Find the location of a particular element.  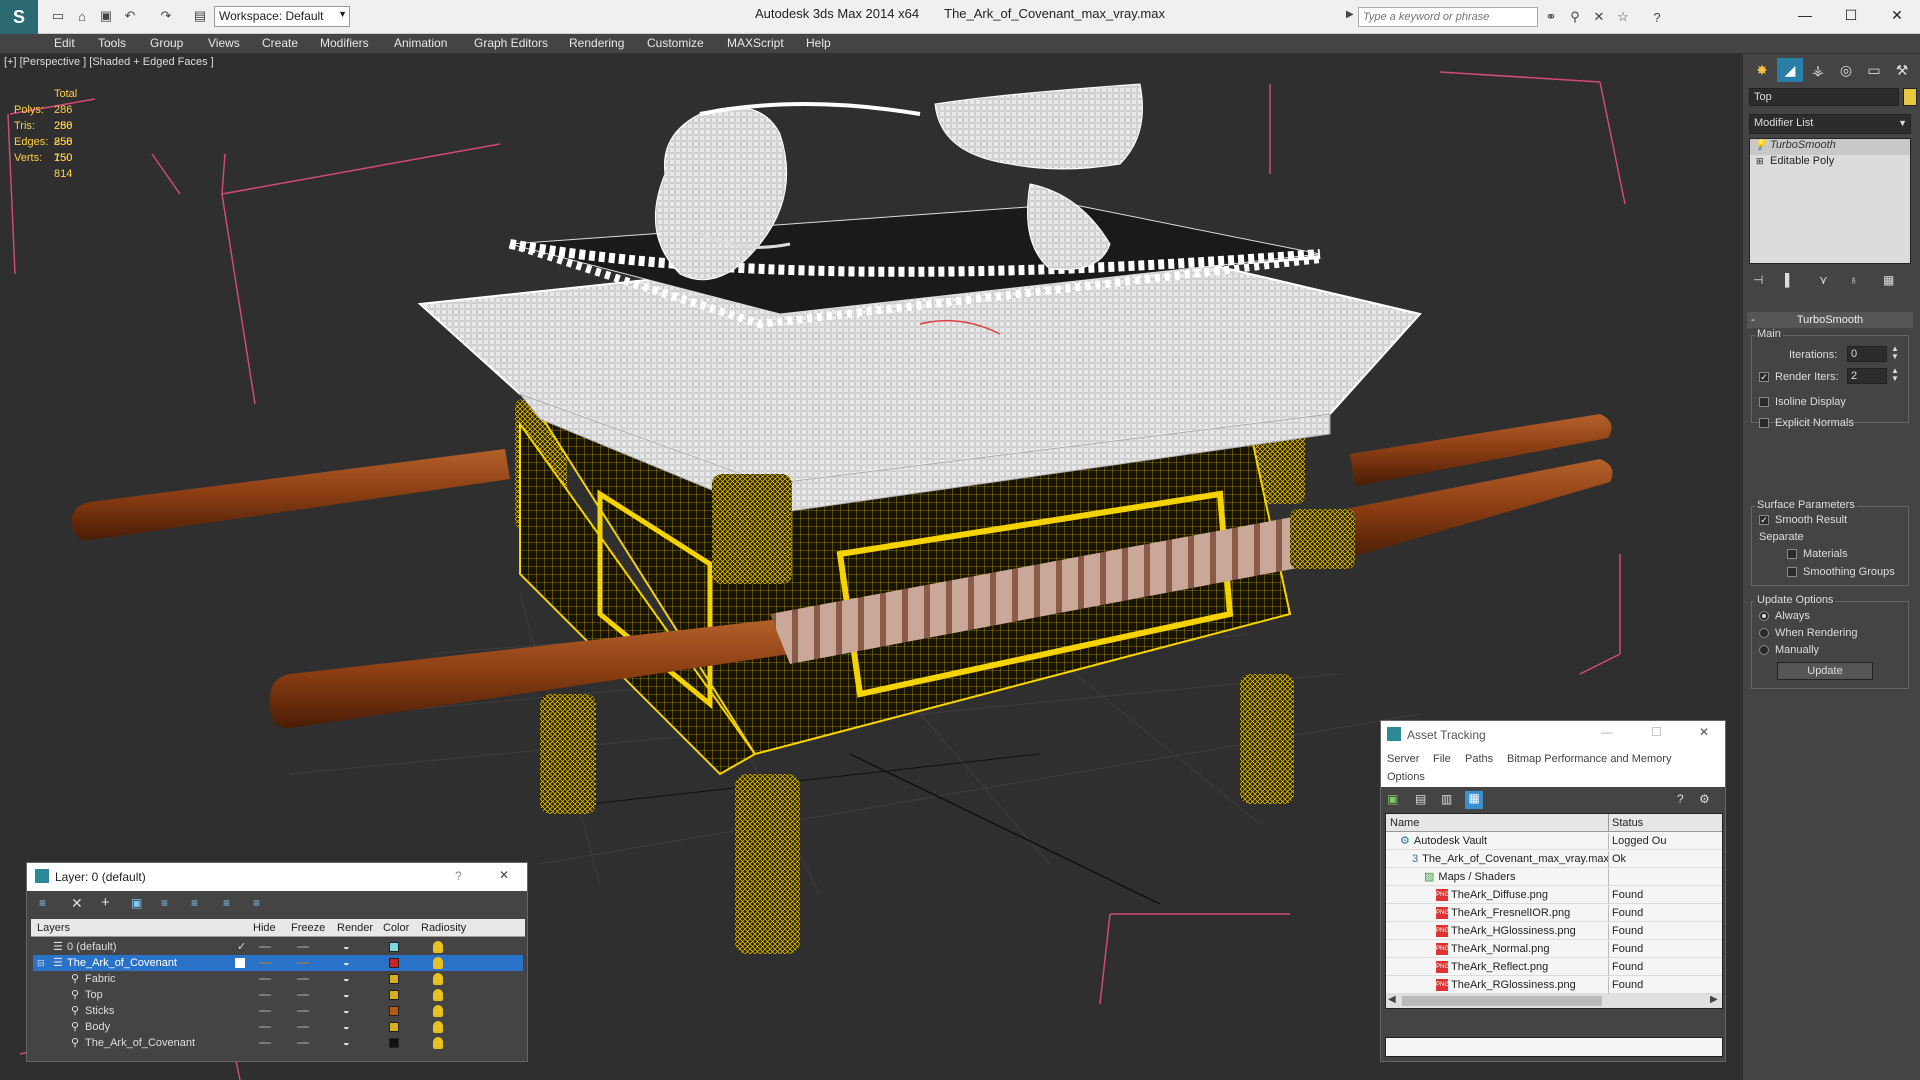

modifier-list-dropdown: Modifier List ▼ is located at coordinates (1830, 124).